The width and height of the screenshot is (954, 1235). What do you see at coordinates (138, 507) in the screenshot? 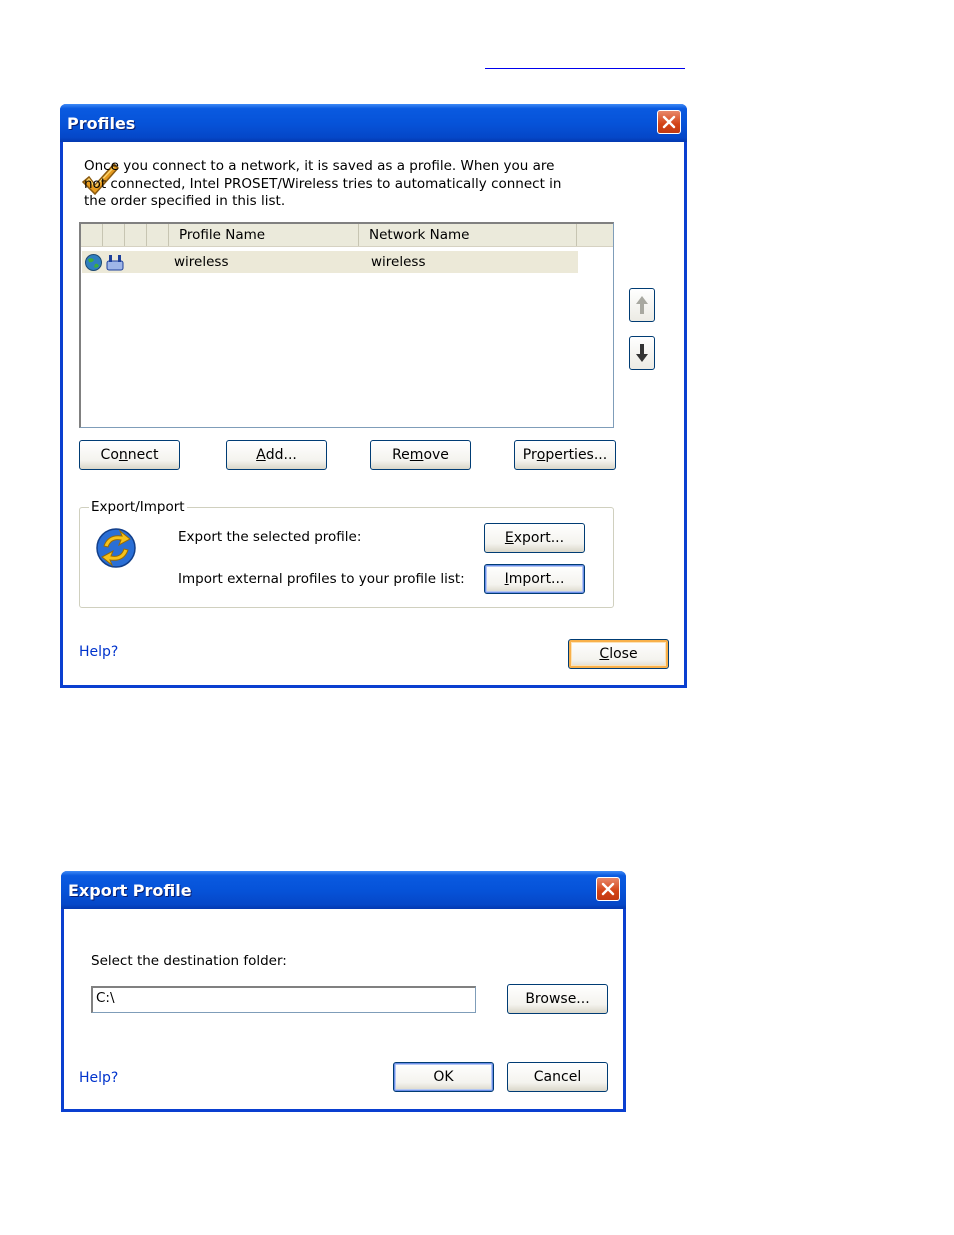
I see `export-import-group-title: Export/Import` at bounding box center [138, 507].